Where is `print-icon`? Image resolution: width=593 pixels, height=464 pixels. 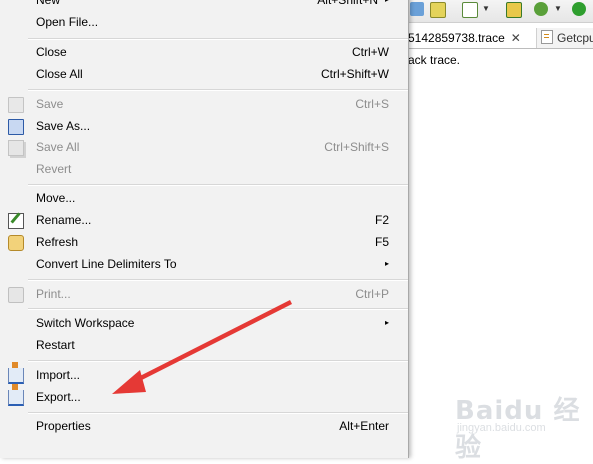 print-icon is located at coordinates (16, 295).